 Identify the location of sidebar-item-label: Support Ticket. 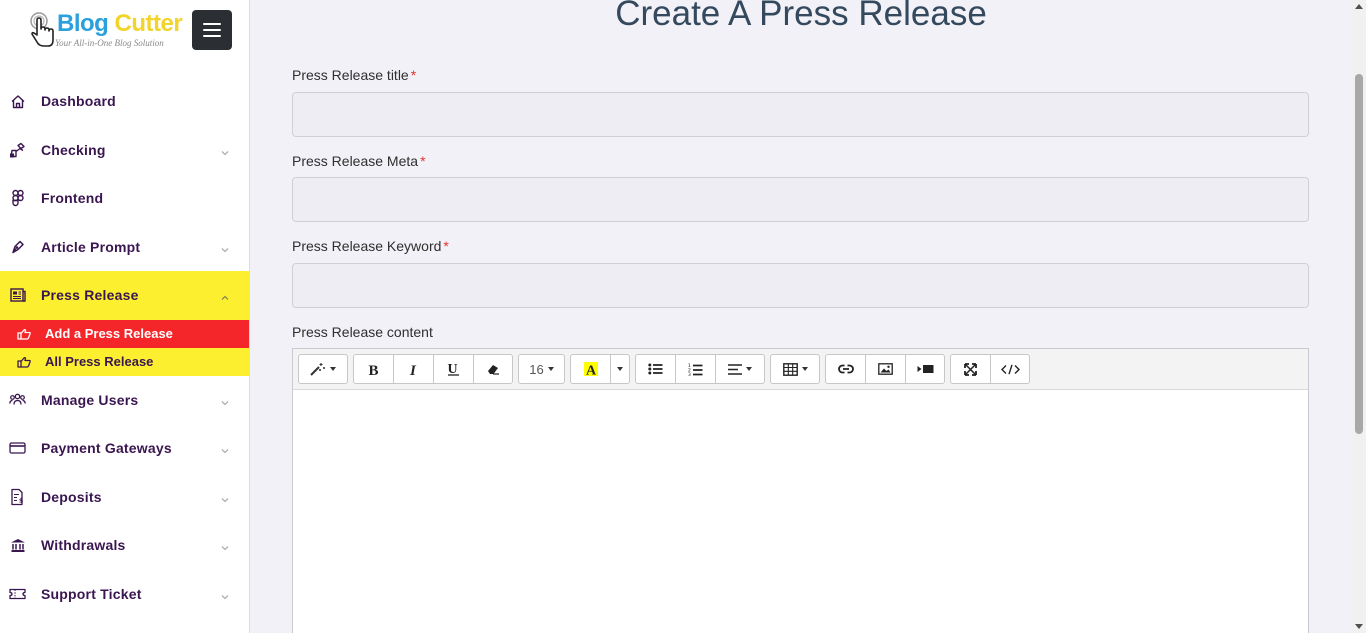
(91, 593).